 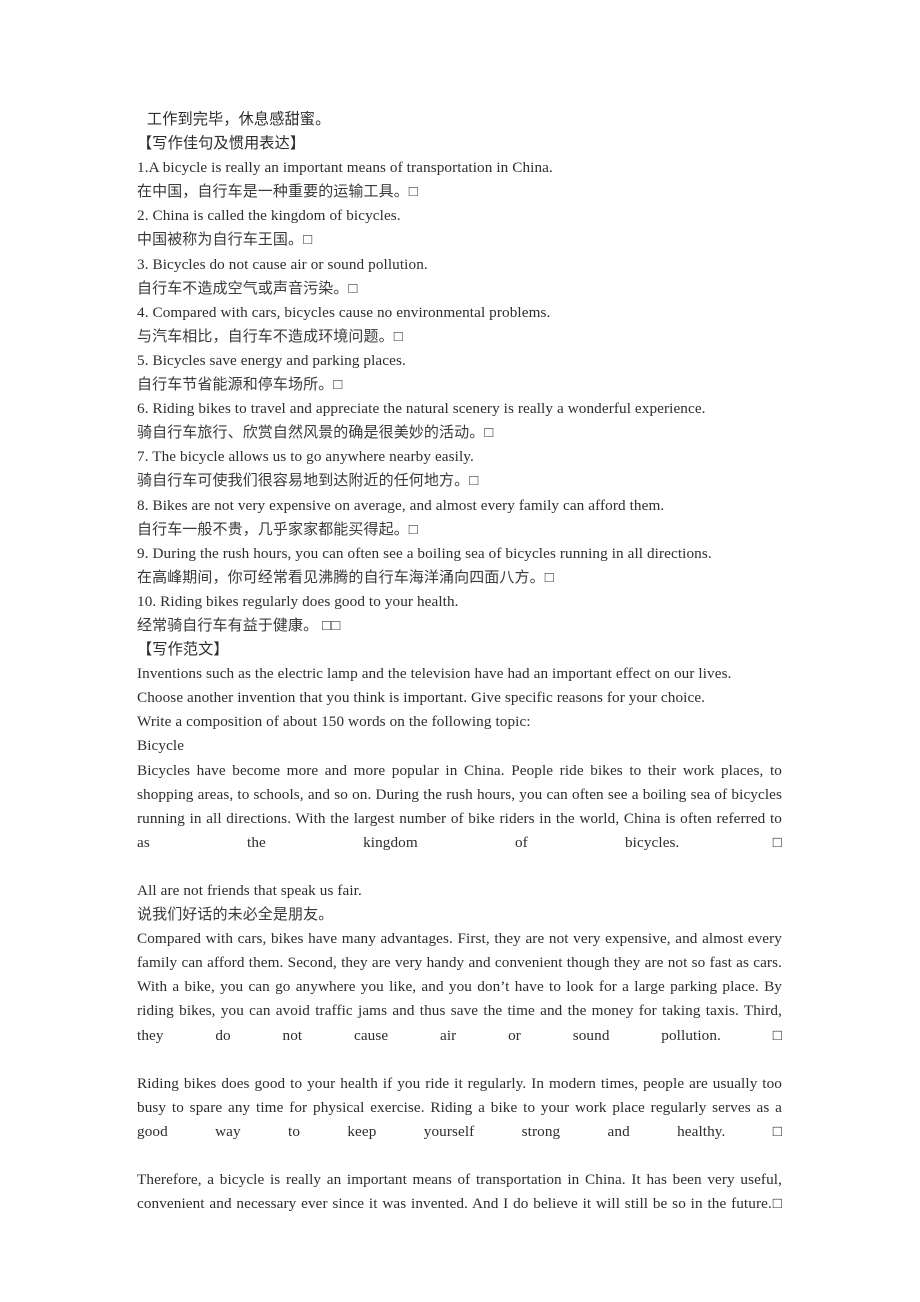 What do you see at coordinates (277, 529) in the screenshot?
I see `sentence-cn: 自行车一般不贵，几乎家家都能买得起。□` at bounding box center [277, 529].